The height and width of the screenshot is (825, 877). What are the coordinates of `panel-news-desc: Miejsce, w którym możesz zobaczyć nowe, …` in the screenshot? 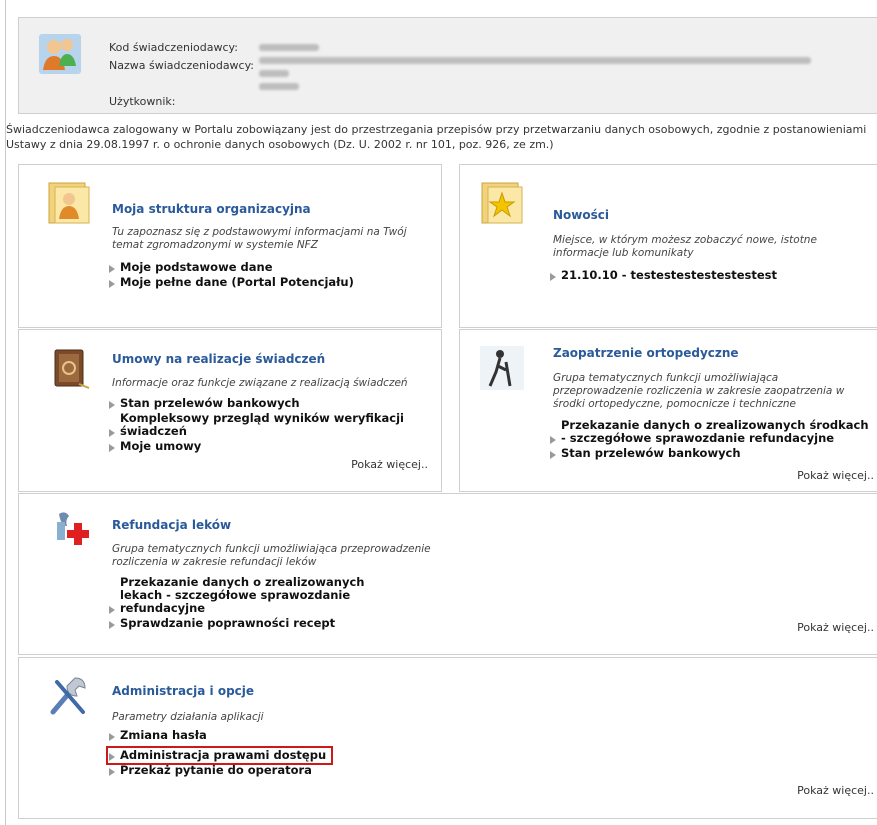 It's located at (685, 246).